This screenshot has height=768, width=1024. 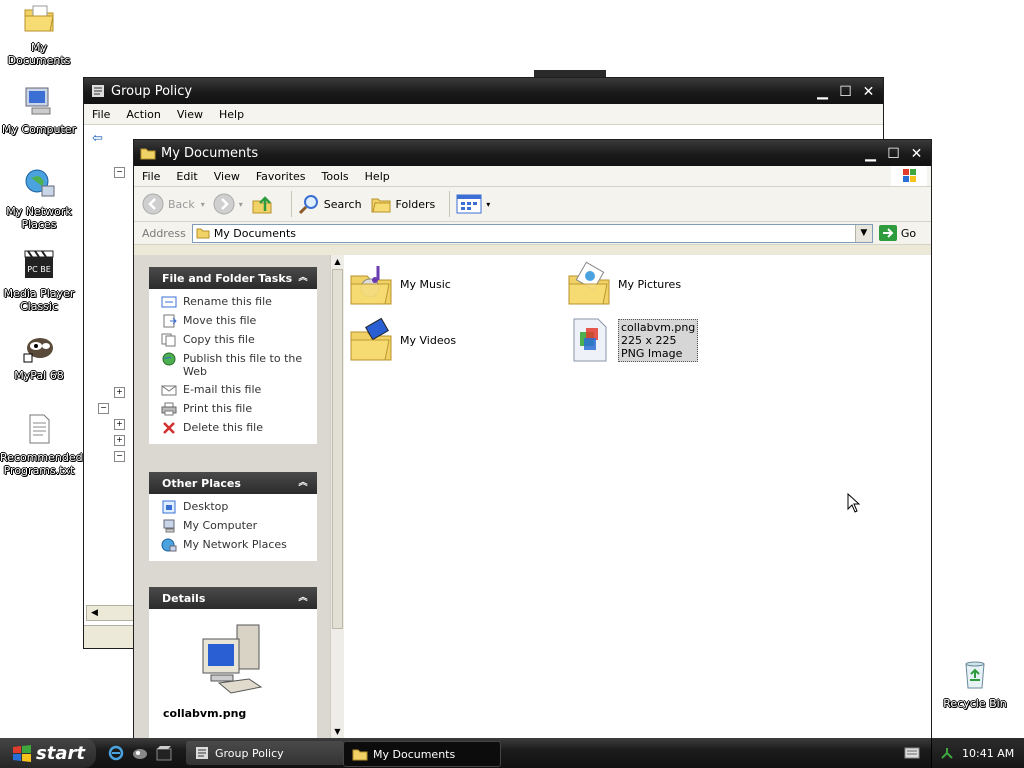 I want to click on menu-favorites: Favorites, so click(x=281, y=176).